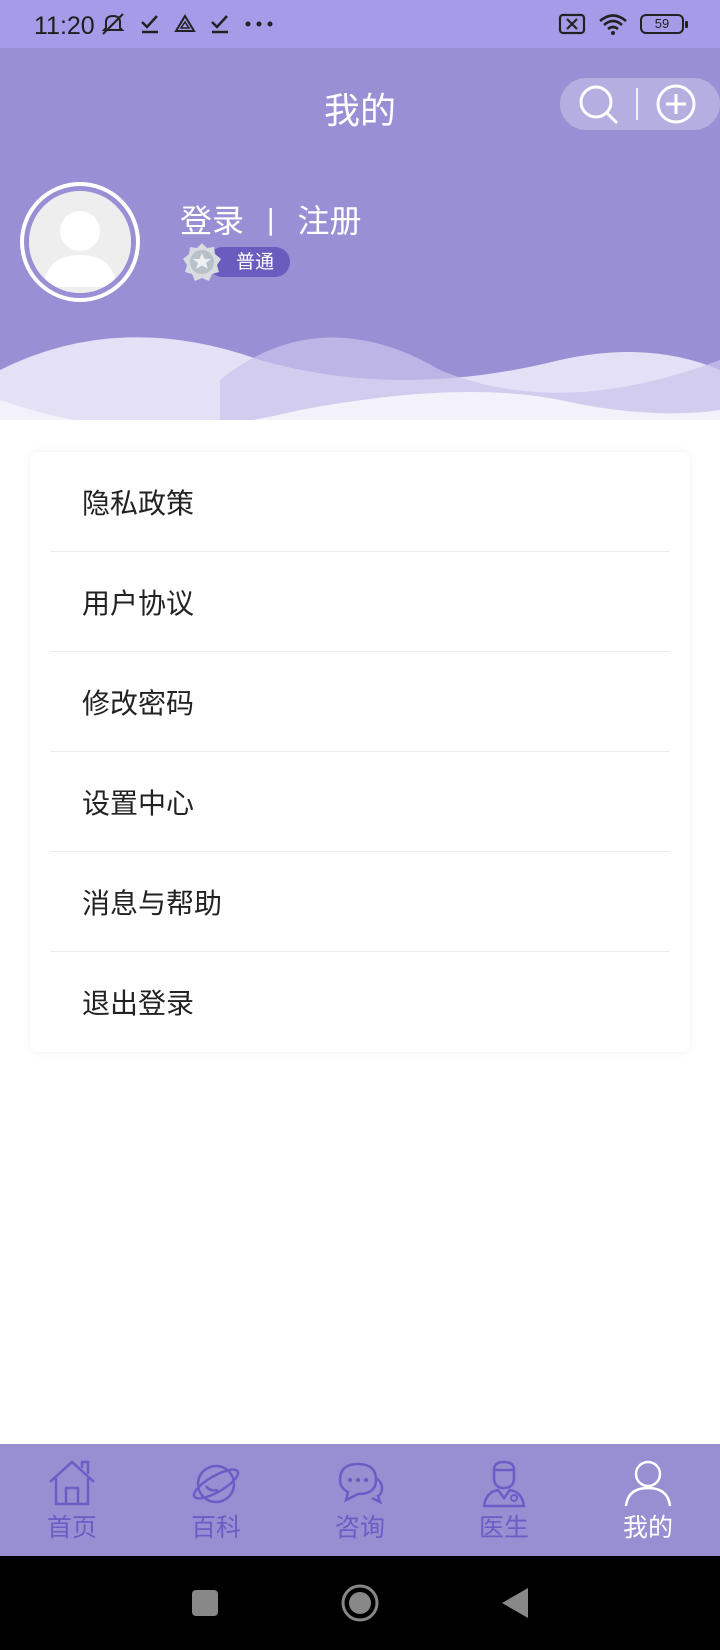  I want to click on avatar, so click(80, 242).